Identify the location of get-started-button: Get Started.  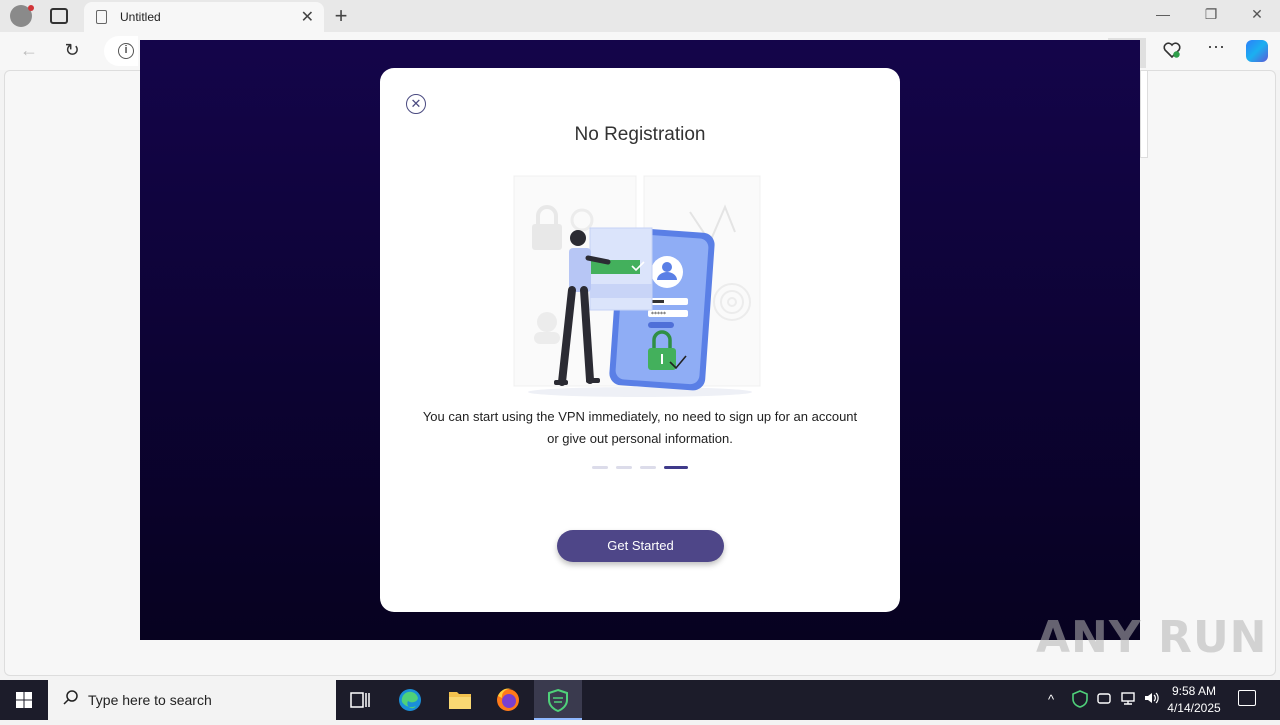
(640, 546).